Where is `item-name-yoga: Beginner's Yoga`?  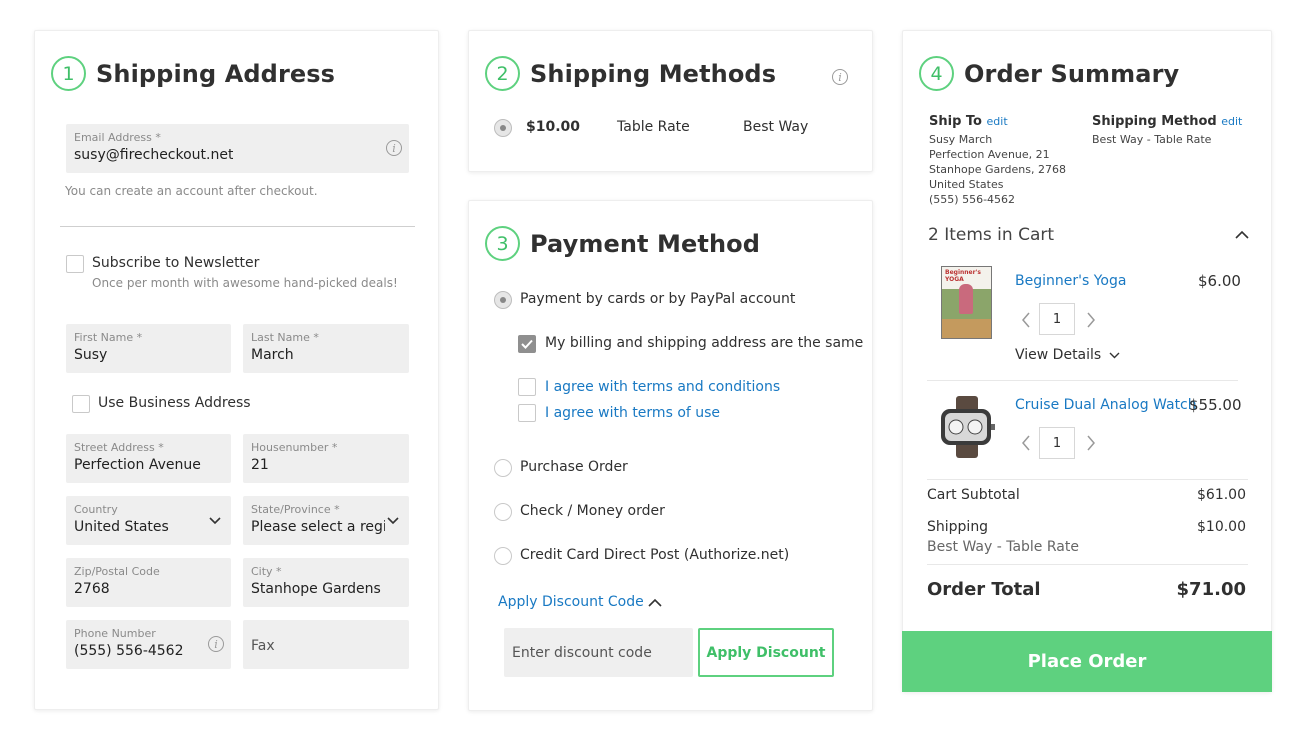 item-name-yoga: Beginner's Yoga is located at coordinates (1070, 281).